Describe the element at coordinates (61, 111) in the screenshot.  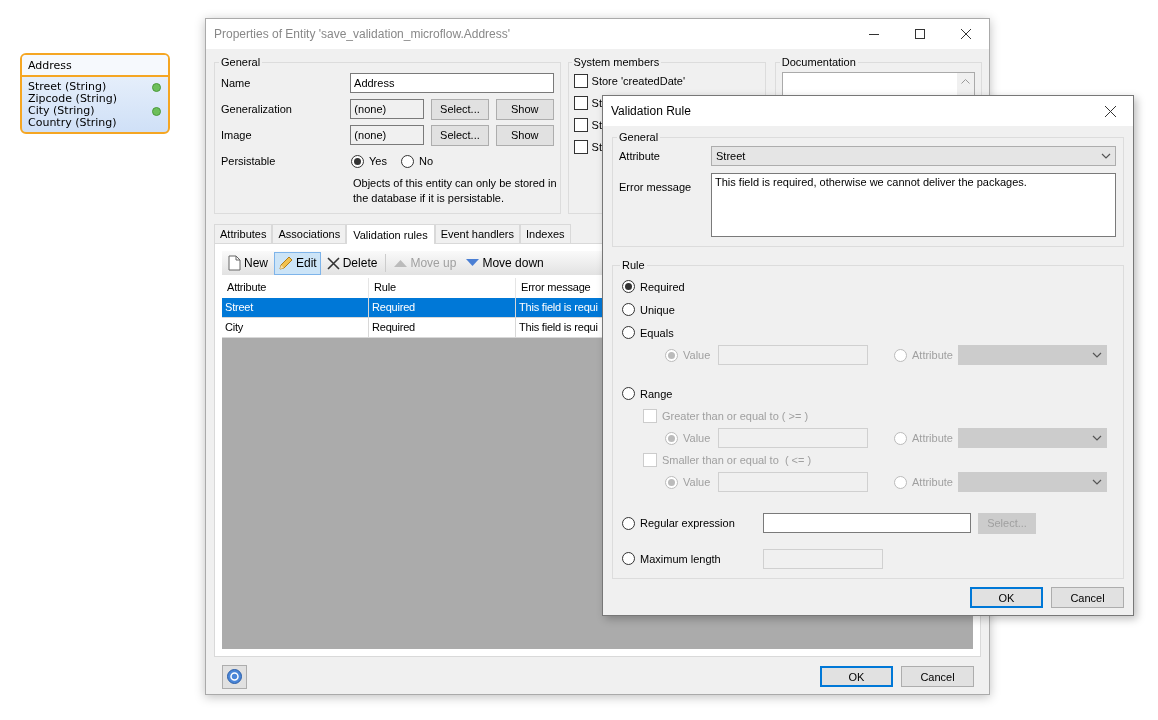
I see `attribute-label: City (String)` at that location.